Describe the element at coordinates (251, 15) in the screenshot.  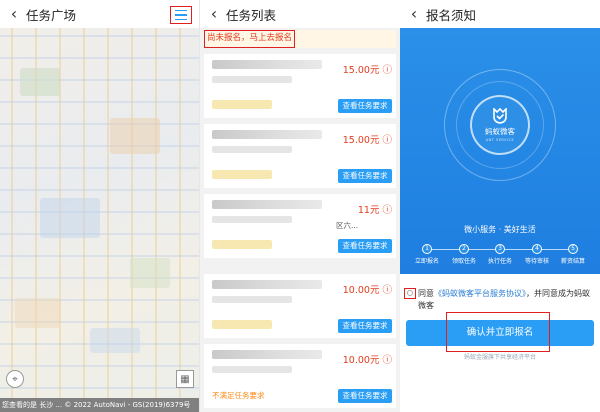
I see `page-title: 任务列表` at that location.